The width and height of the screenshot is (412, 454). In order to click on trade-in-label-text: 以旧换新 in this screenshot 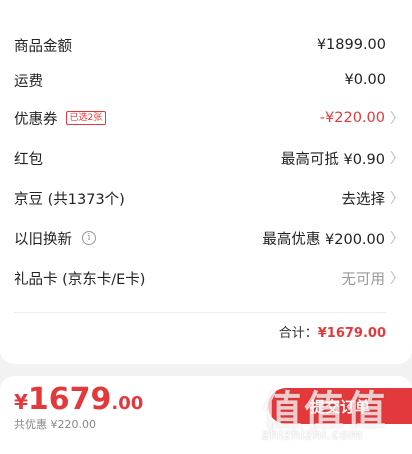, I will do `click(43, 239)`.